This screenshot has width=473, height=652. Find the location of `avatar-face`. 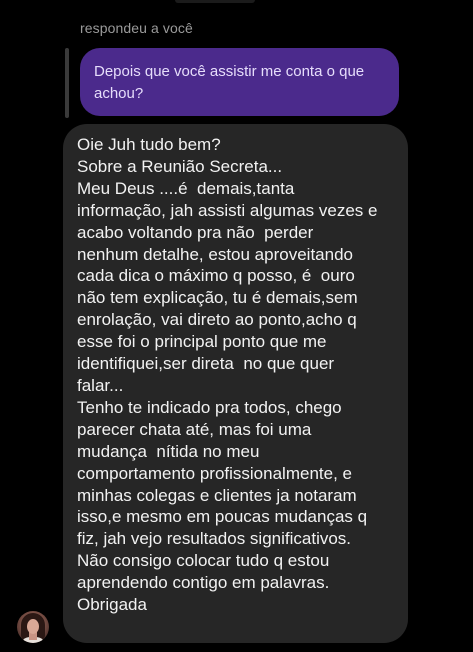

avatar-face is located at coordinates (33, 626).